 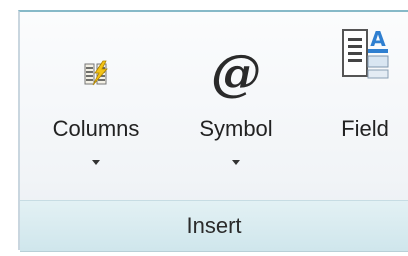 What do you see at coordinates (365, 59) in the screenshot?
I see `field-icon: A` at bounding box center [365, 59].